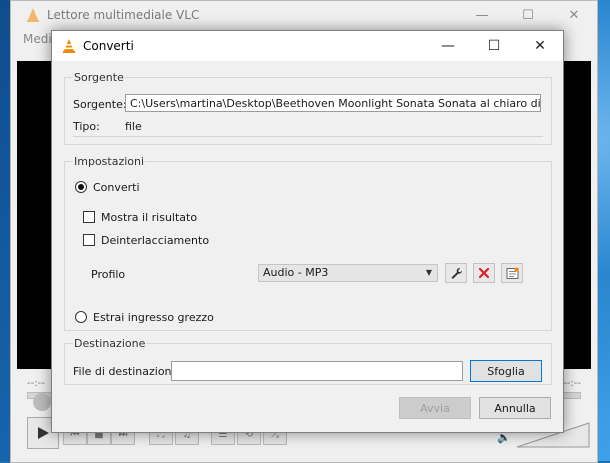 The image size is (610, 463). What do you see at coordinates (515, 408) in the screenshot?
I see `cancel-button: Annulla` at bounding box center [515, 408].